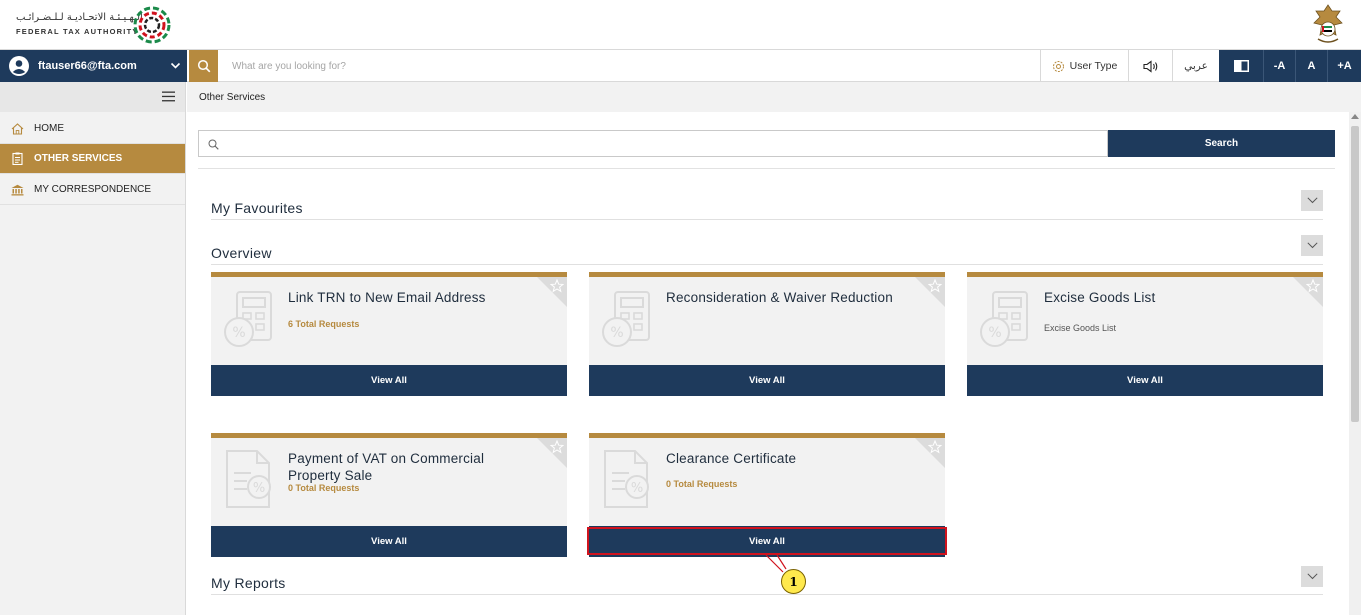 Image resolution: width=1361 pixels, height=615 pixels. I want to click on user-avatar-icon, so click(19, 66).